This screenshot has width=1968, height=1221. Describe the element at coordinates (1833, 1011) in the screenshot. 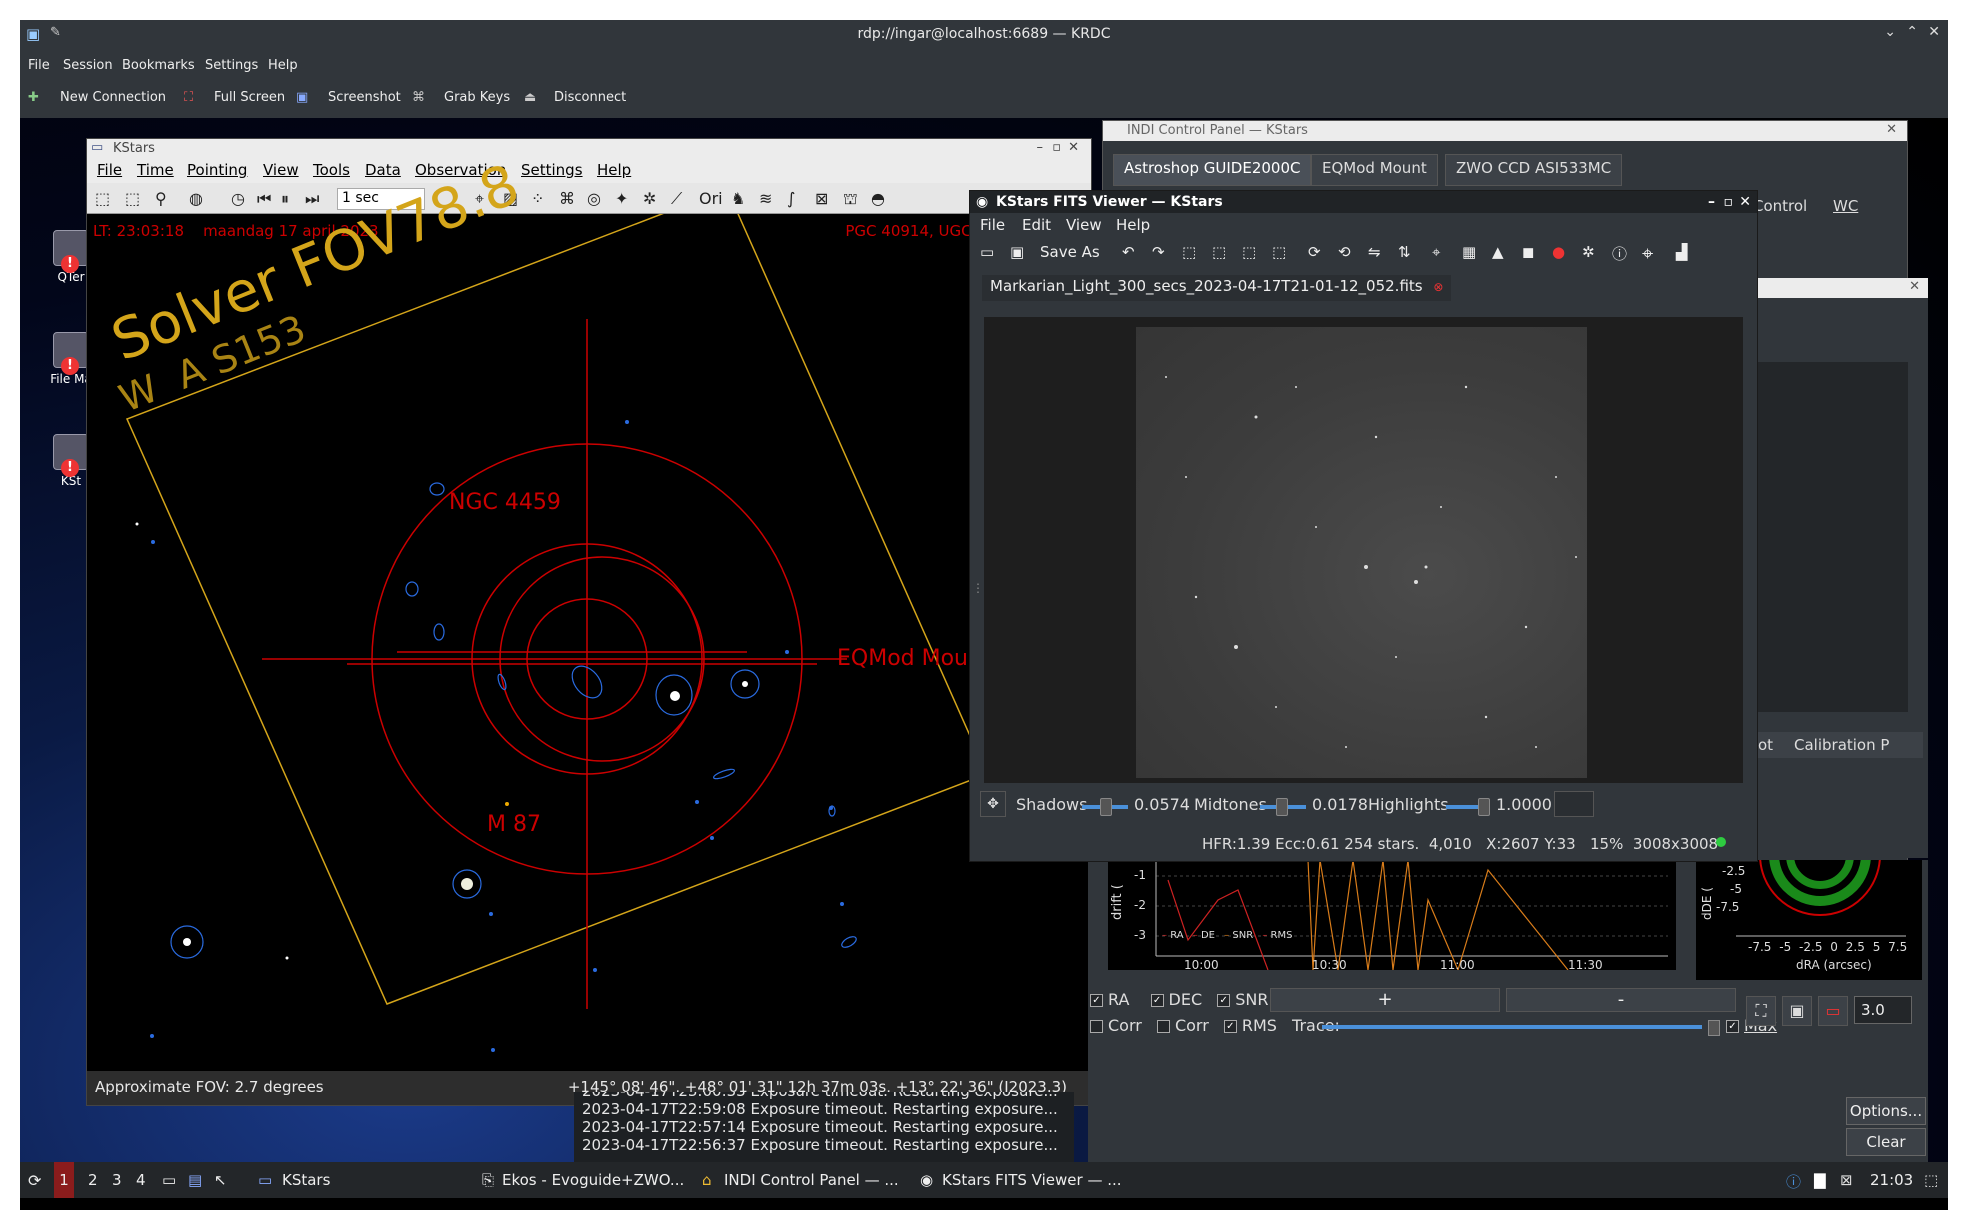

I see `clear-graph-icon: ▭` at that location.